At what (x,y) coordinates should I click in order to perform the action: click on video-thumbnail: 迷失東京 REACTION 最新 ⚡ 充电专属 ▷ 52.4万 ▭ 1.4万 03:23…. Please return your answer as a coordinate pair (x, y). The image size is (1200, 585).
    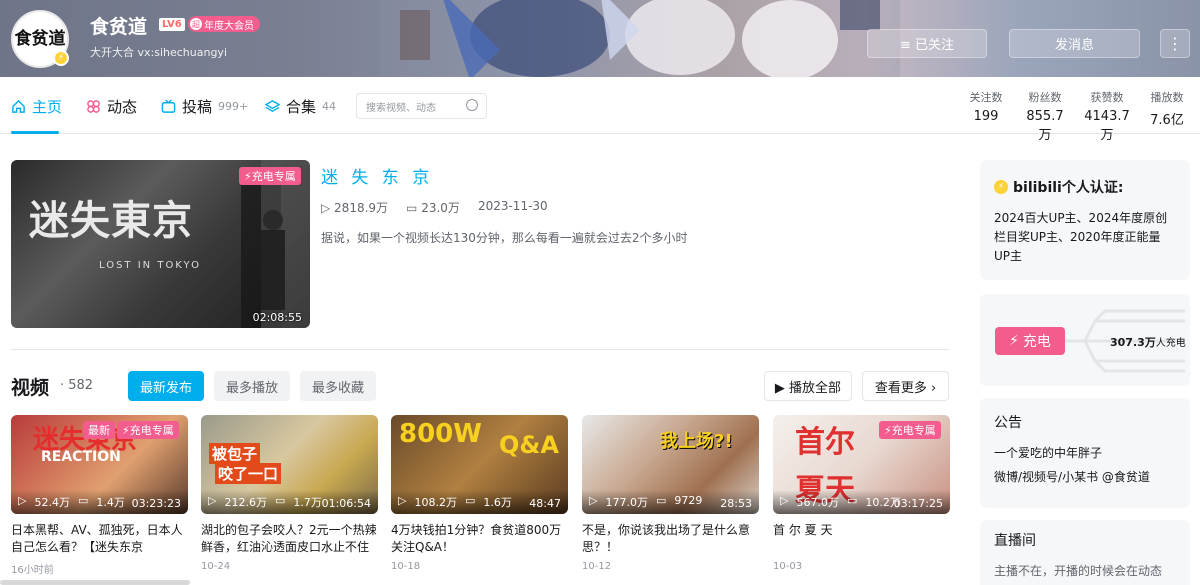
    Looking at the image, I should click on (99, 464).